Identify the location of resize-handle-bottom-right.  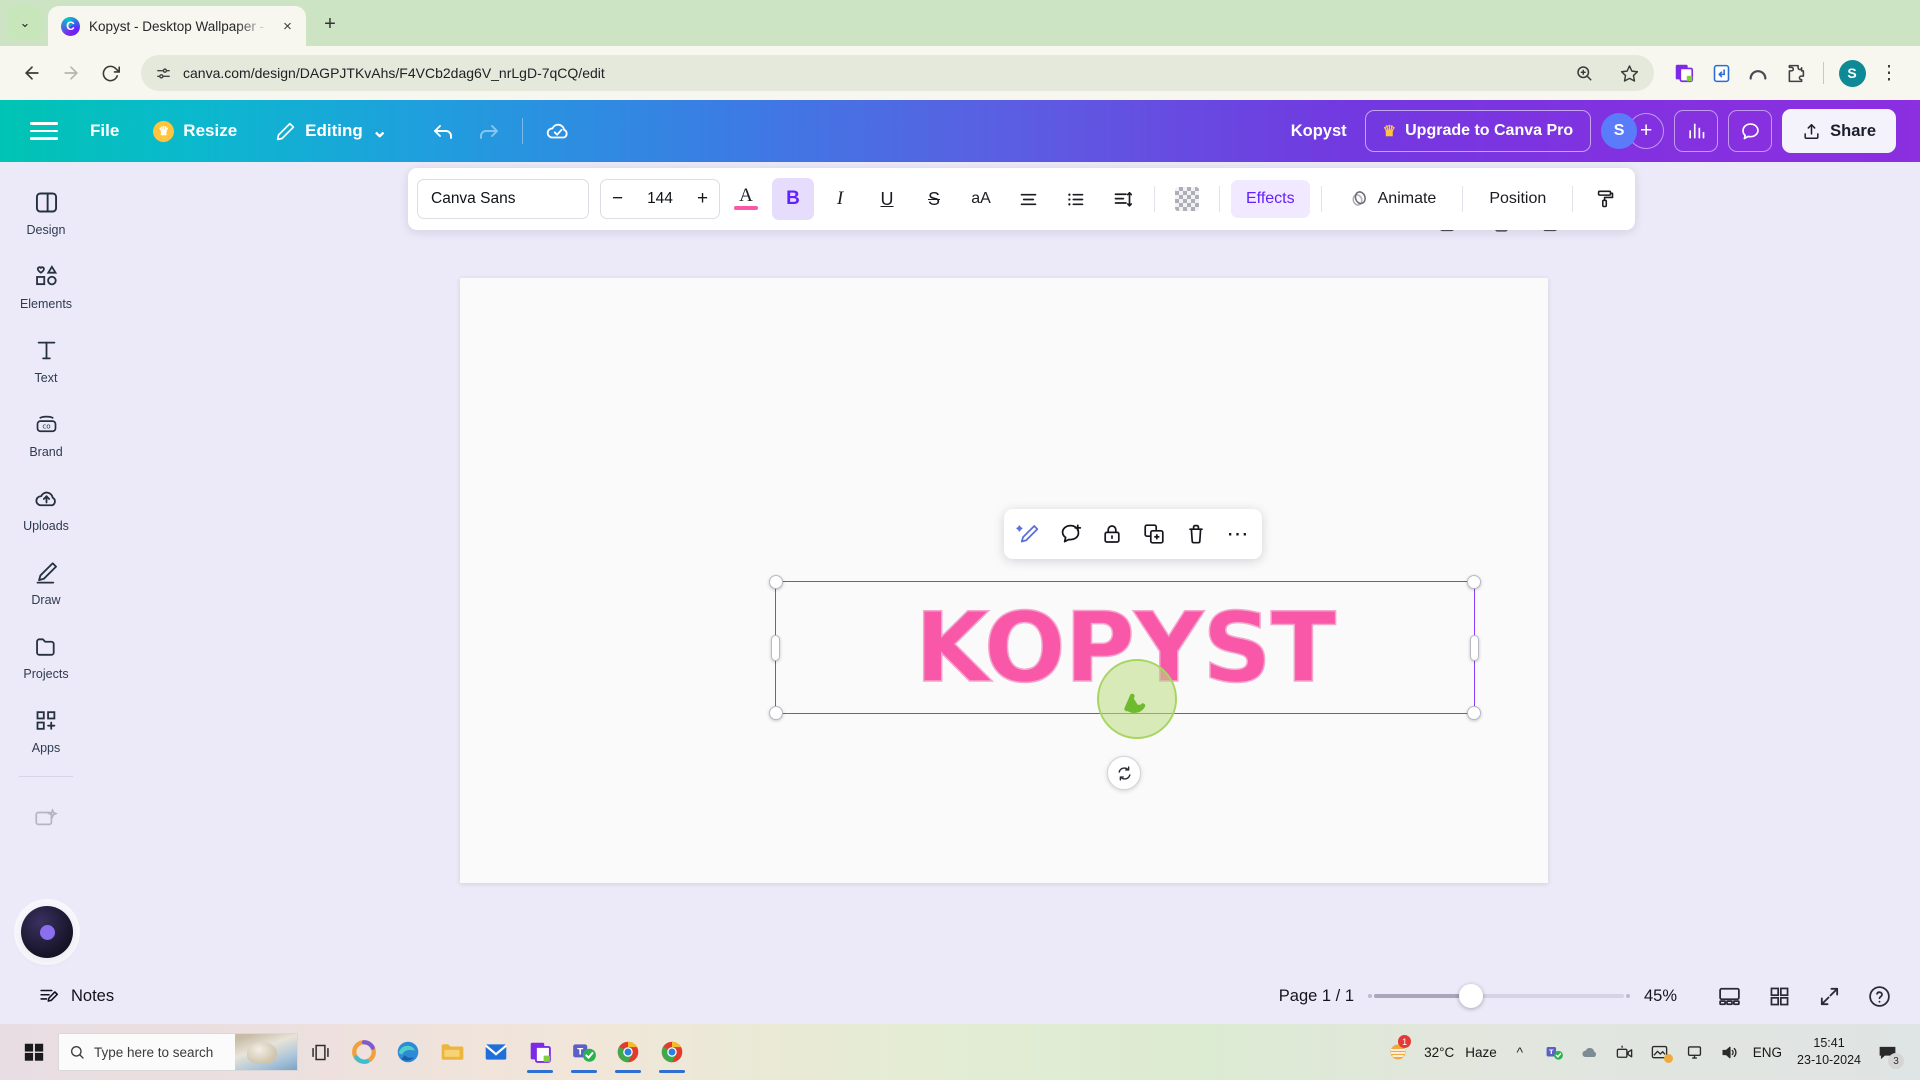
(1474, 713).